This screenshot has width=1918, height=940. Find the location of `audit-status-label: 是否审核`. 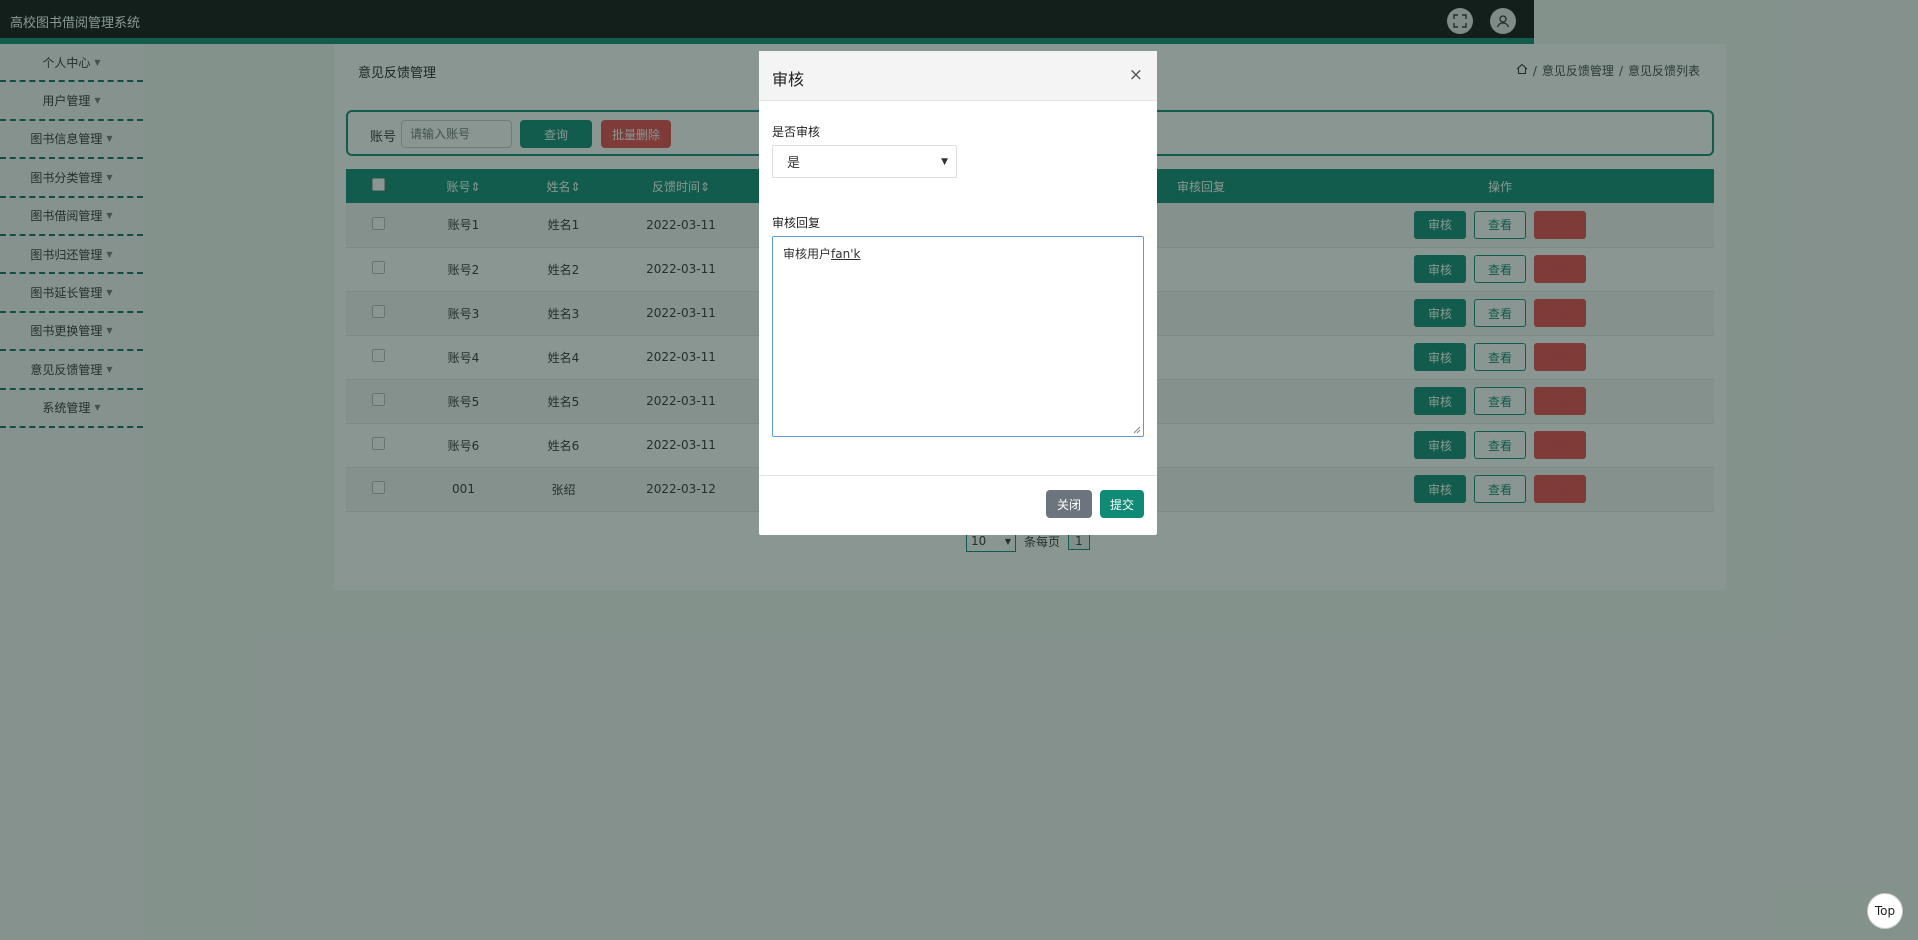

audit-status-label: 是否审核 is located at coordinates (796, 132).